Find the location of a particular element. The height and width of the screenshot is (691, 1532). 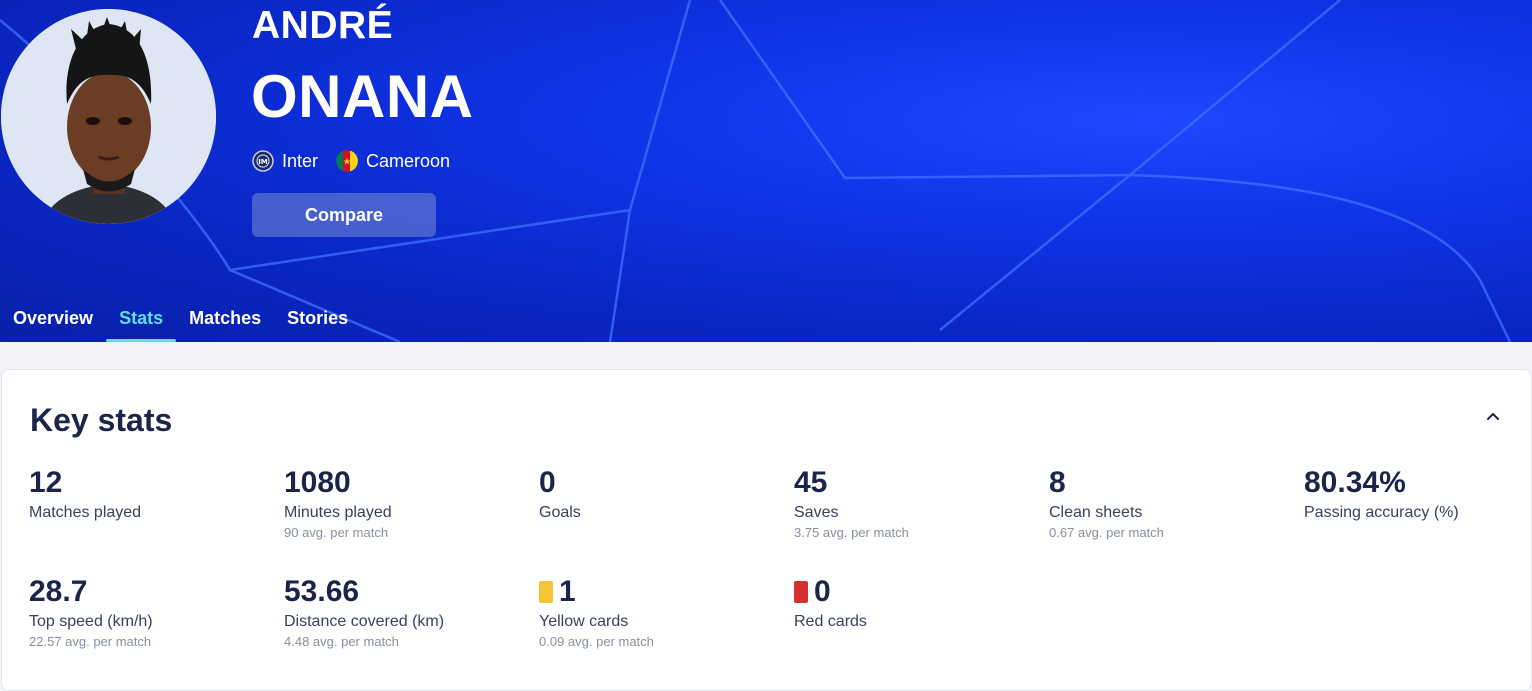

stat-label: Clean sheets is located at coordinates (1096, 512).